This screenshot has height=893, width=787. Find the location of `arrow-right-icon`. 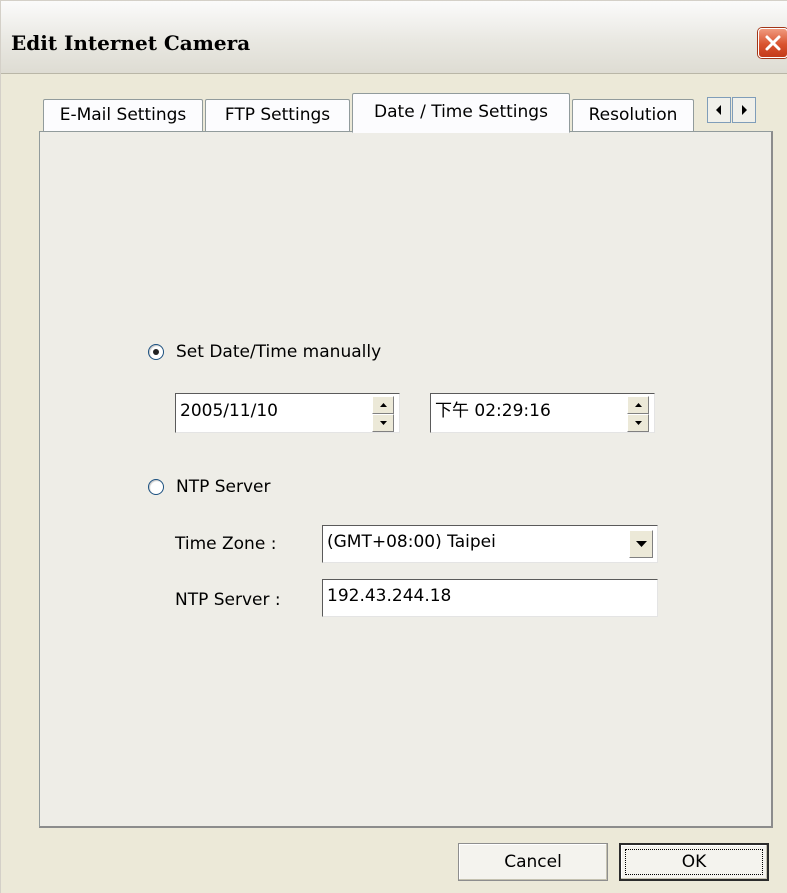

arrow-right-icon is located at coordinates (744, 110).